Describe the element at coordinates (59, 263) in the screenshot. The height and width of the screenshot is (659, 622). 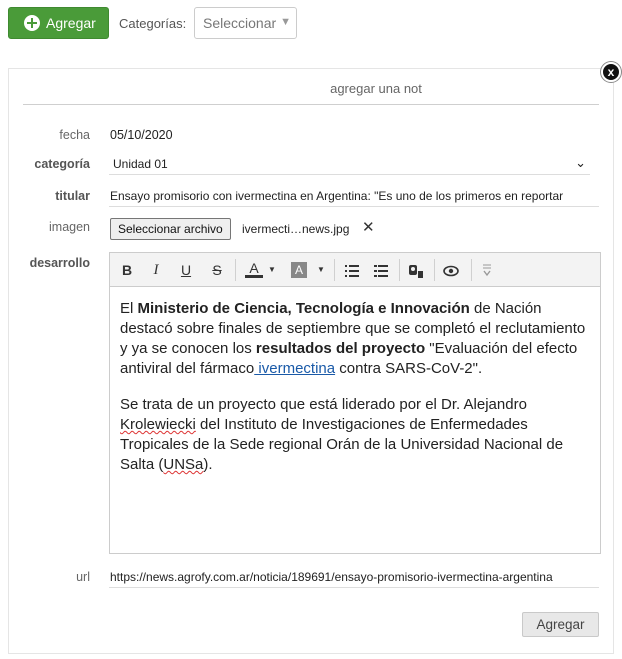
I see `desarrollo-label: desarrollo` at that location.